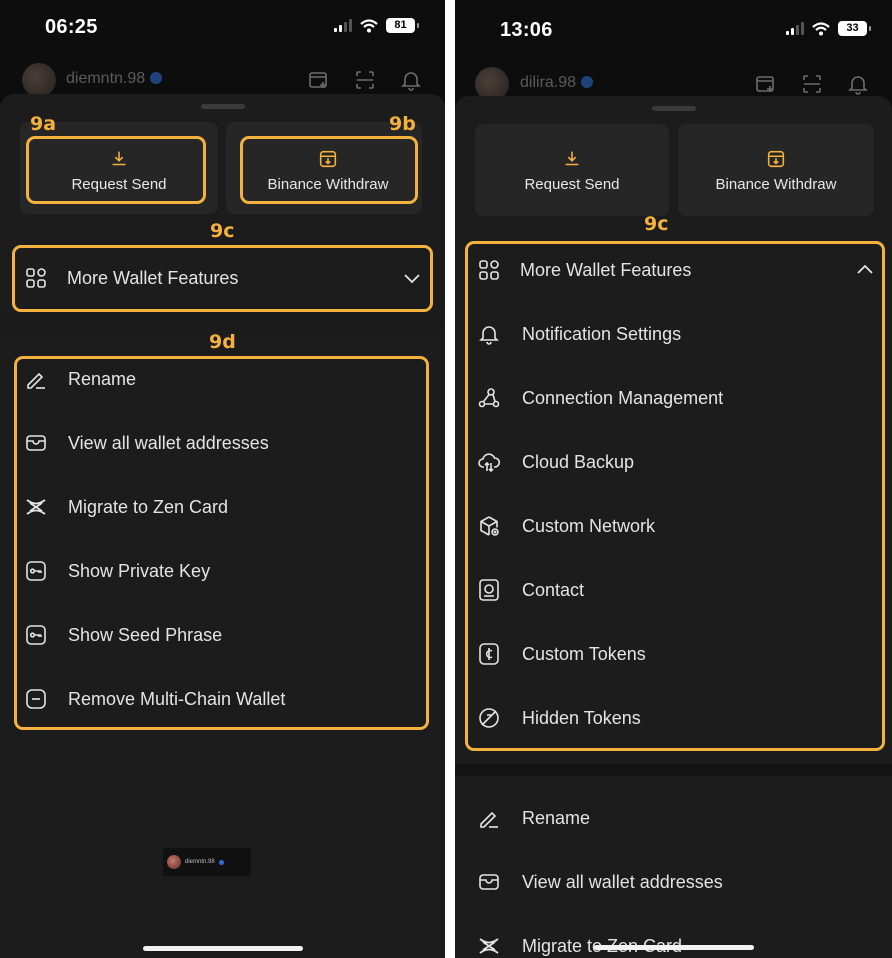  Describe the element at coordinates (556, 817) in the screenshot. I see `menu-item-label: Rename` at that location.